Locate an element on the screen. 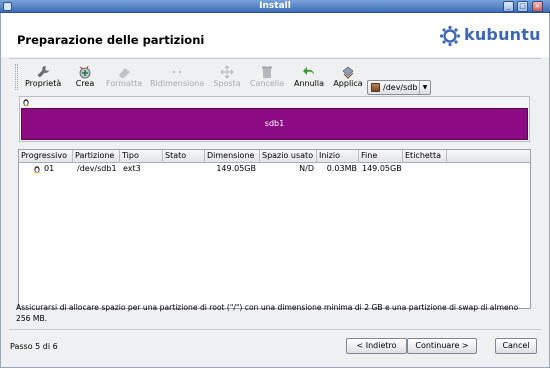 This screenshot has height=368, width=550. page-header: Preparazione delle partizioni kubuntu is located at coordinates (275, 35).